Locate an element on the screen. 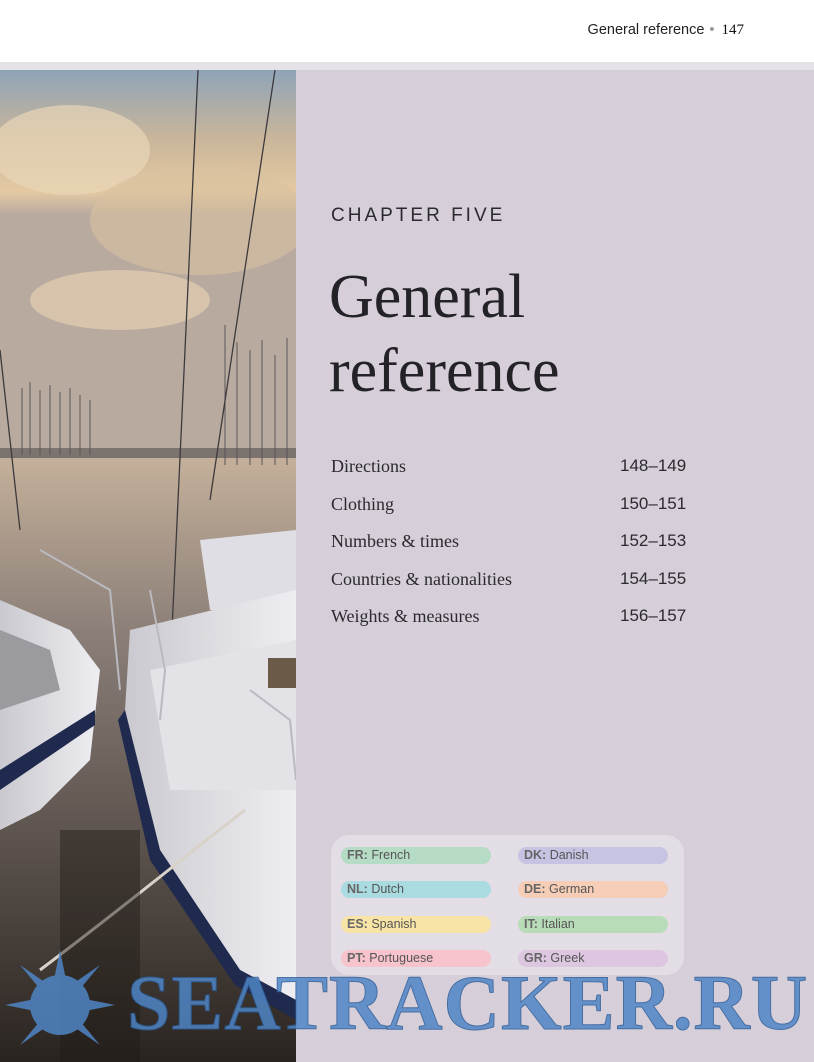  chapter-title-line-1: General is located at coordinates (427, 297).